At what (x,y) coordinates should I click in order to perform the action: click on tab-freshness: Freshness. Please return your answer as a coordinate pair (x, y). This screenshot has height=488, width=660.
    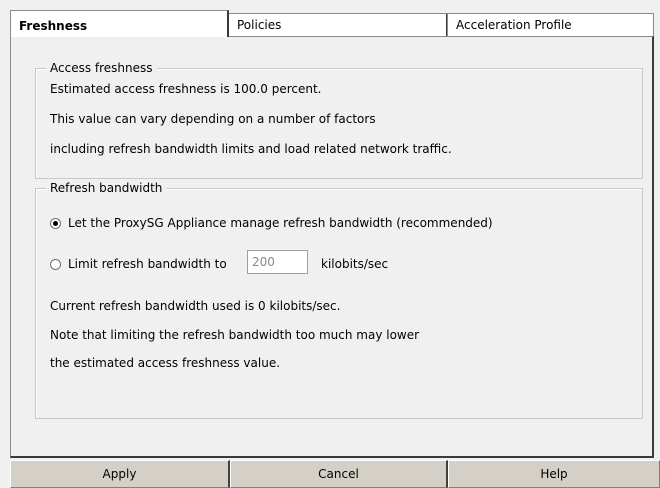
    Looking at the image, I should click on (119, 23).